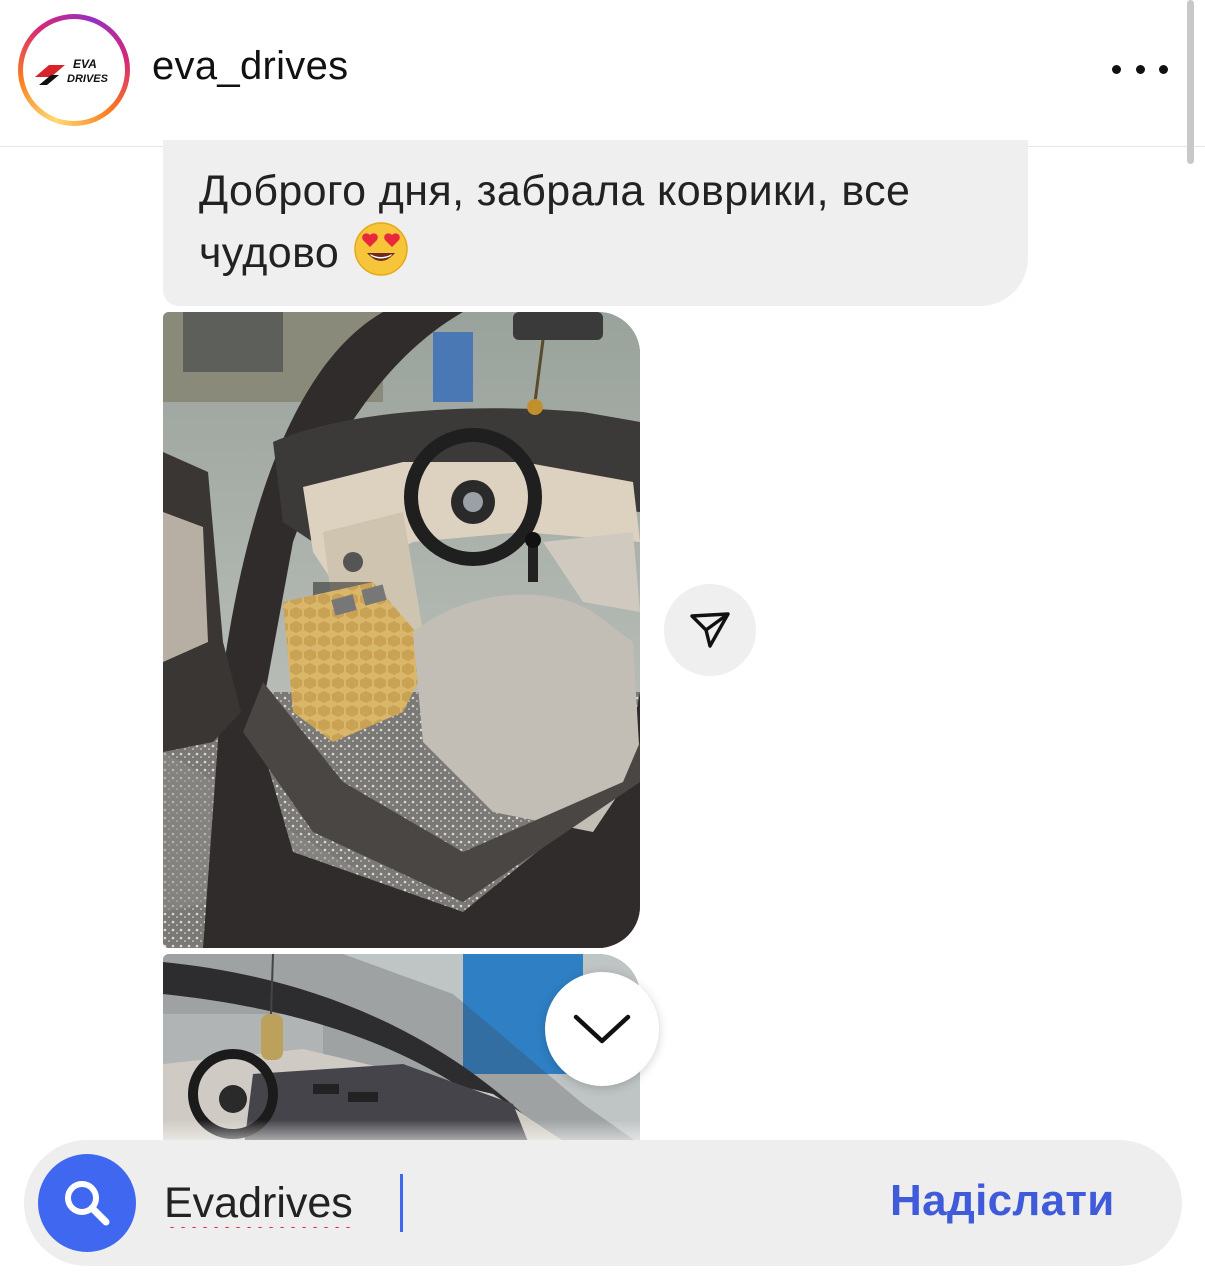  What do you see at coordinates (88, 79) in the screenshot?
I see `logo-text-drives: DRIVES` at bounding box center [88, 79].